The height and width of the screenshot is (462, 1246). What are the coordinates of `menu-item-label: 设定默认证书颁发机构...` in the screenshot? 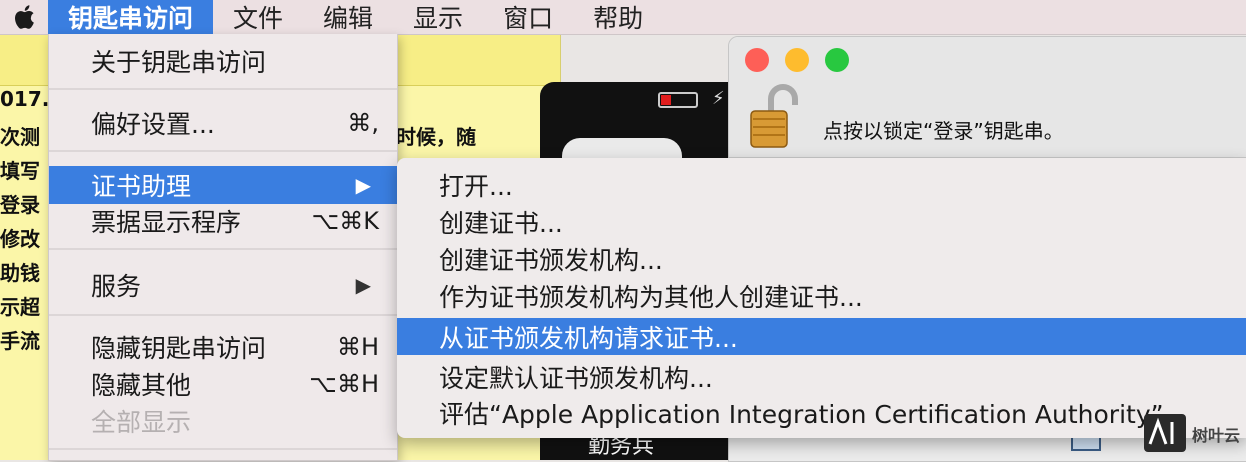 It's located at (576, 378).